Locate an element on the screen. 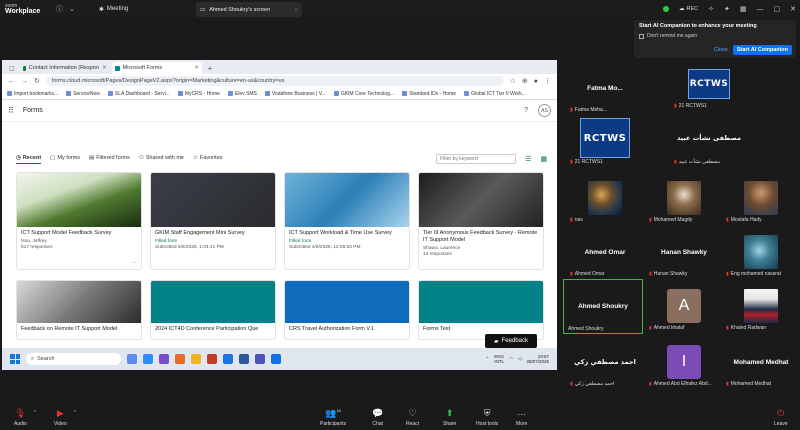  tab-contact-information: Contact Information (Respon ✕ is located at coordinates (65, 68).